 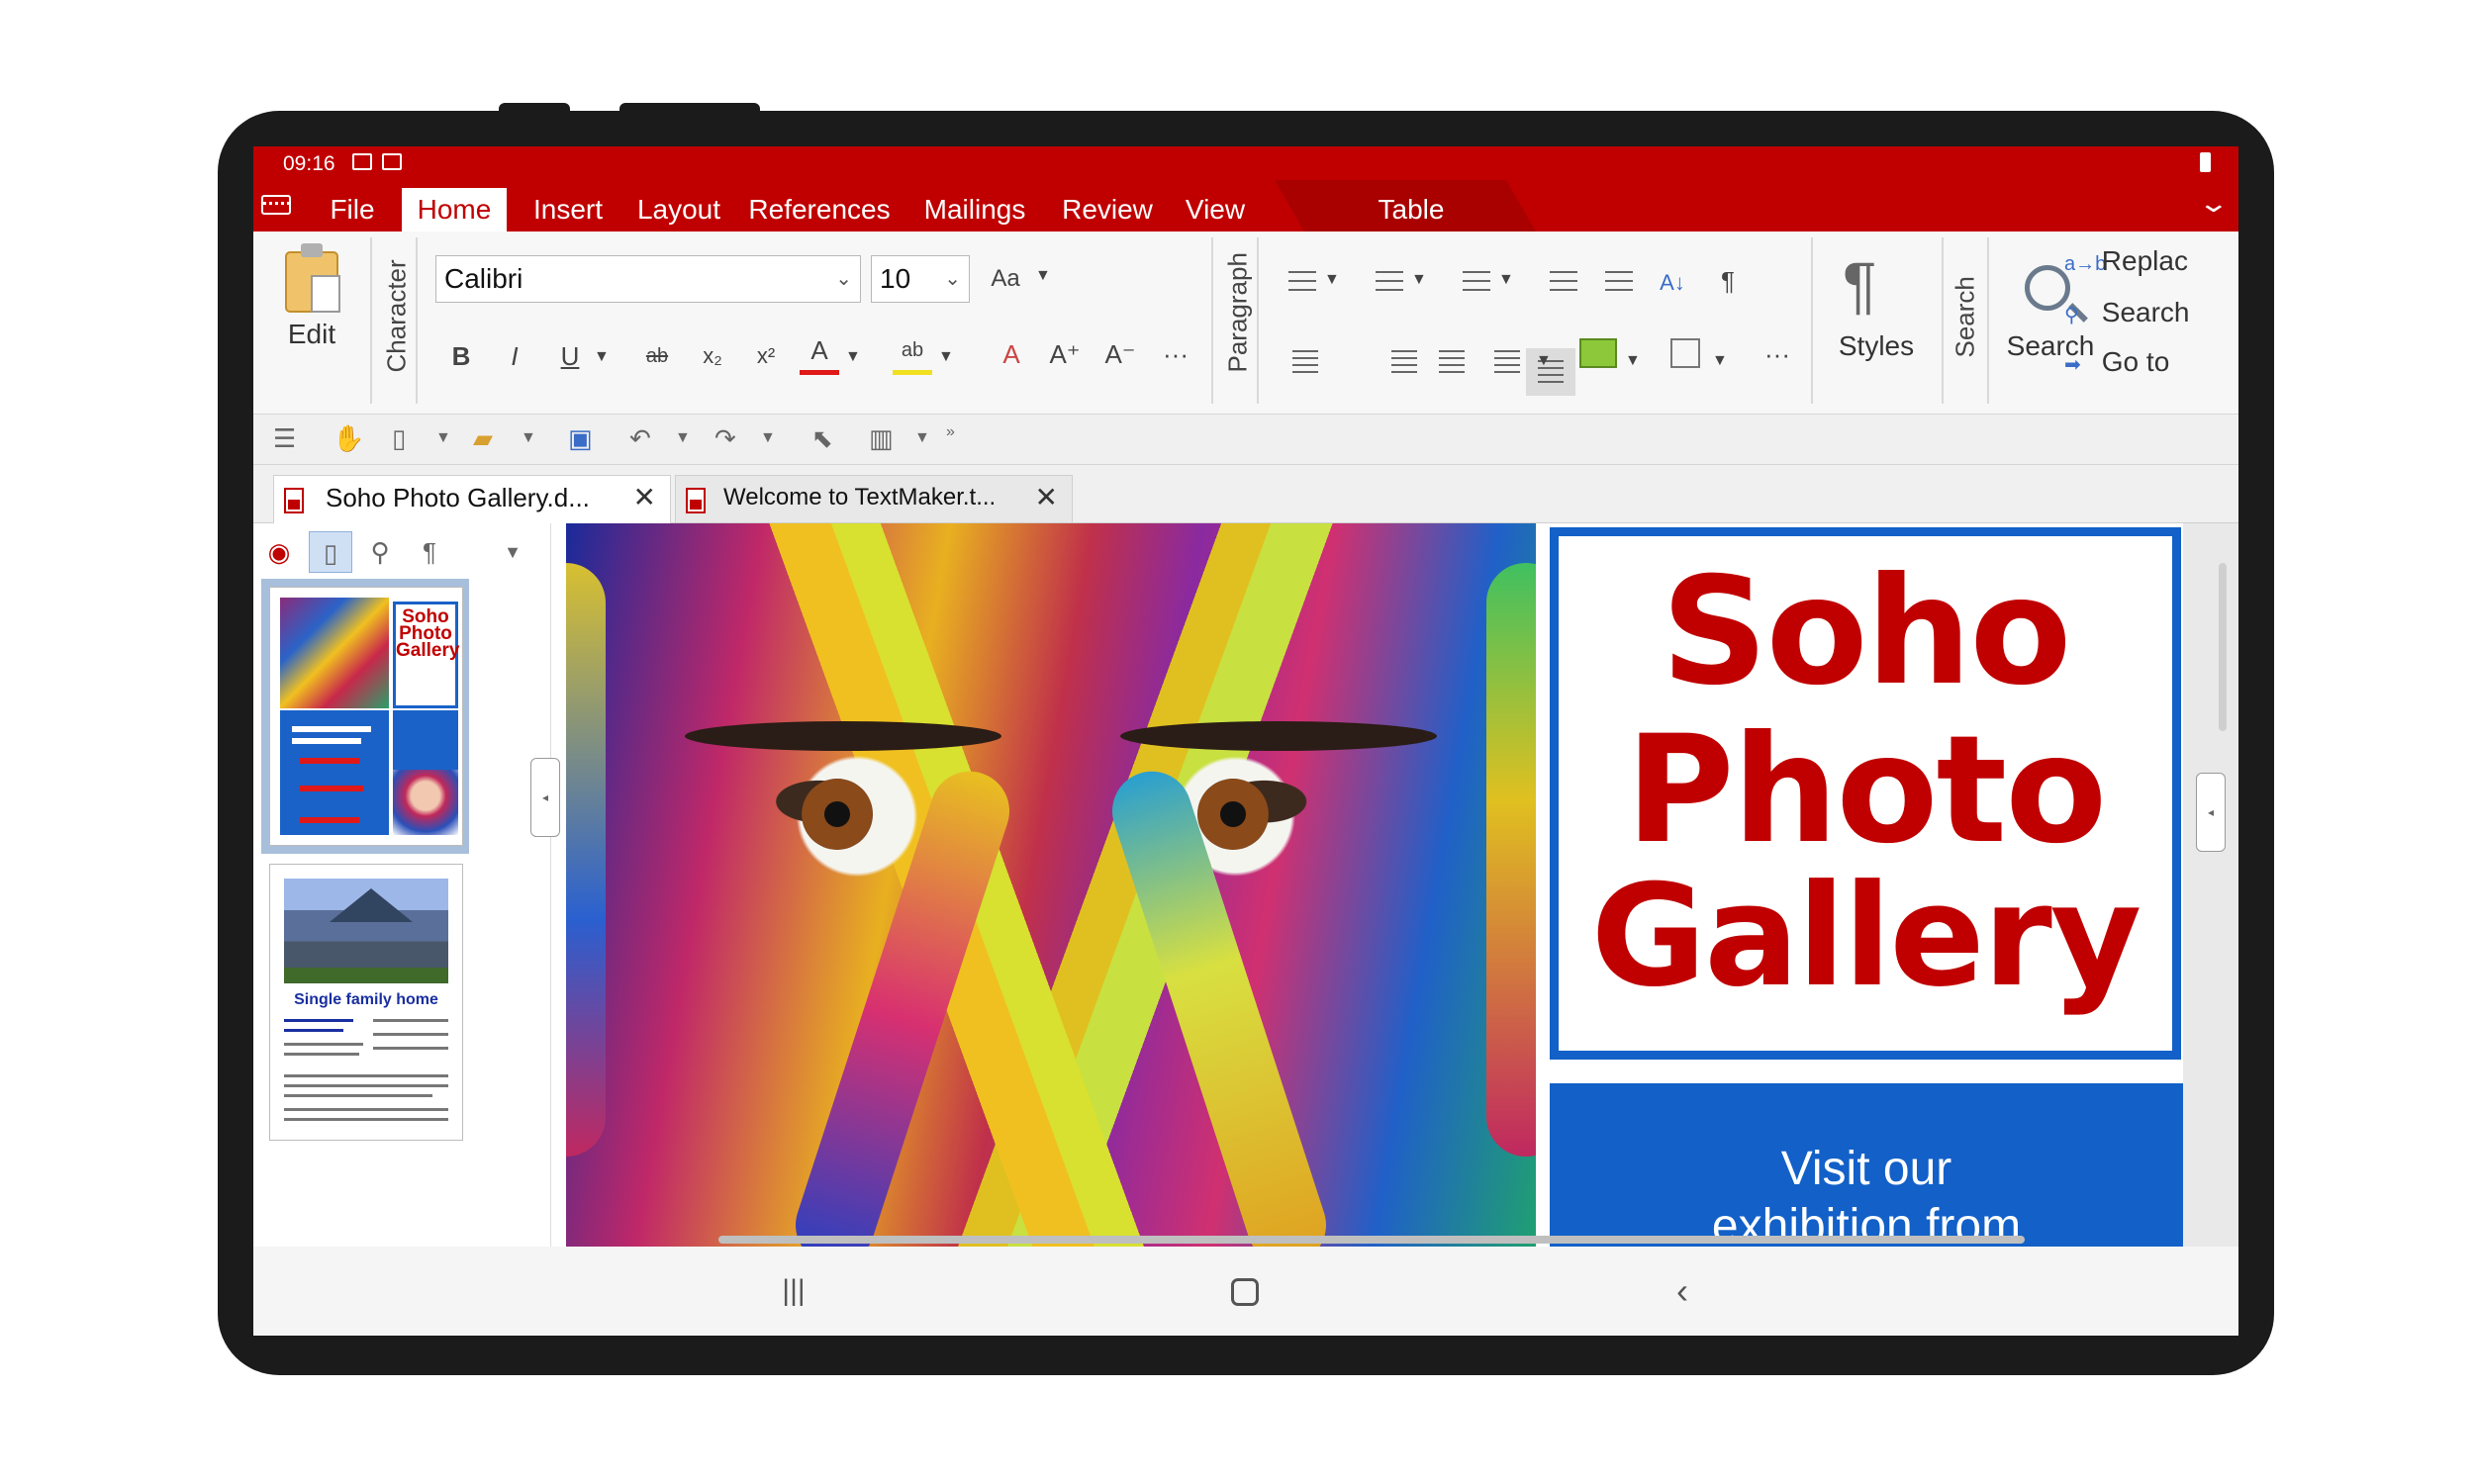 What do you see at coordinates (568, 210) in the screenshot?
I see `menu-insert: Insert` at bounding box center [568, 210].